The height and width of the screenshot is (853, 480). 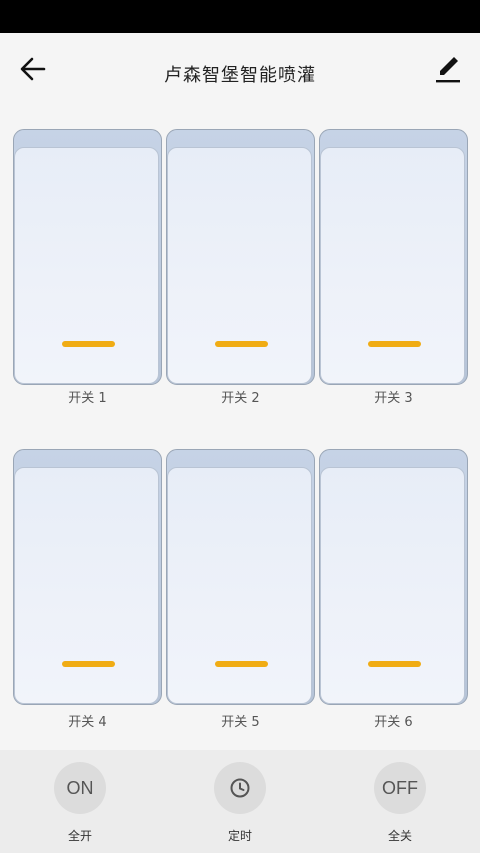 I want to click on switch-label-1: 开关 1, so click(x=87, y=398).